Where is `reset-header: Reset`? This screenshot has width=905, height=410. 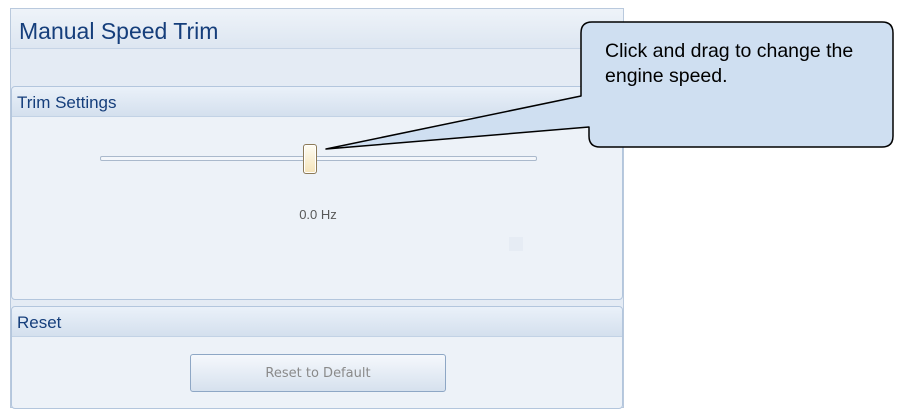 reset-header: Reset is located at coordinates (317, 322).